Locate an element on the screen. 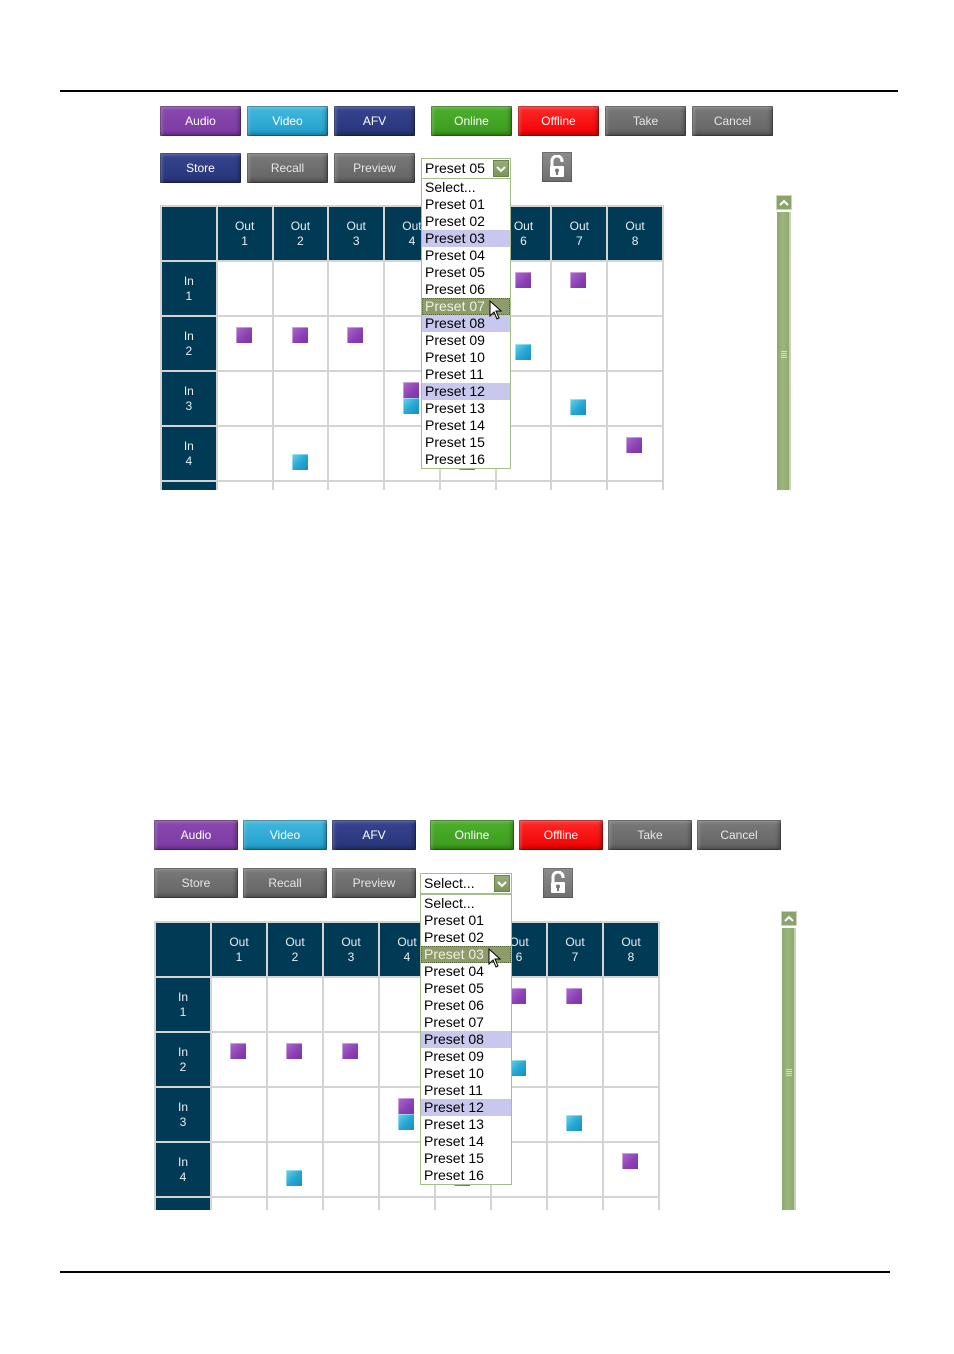 The width and height of the screenshot is (954, 1354). store-button: Store is located at coordinates (196, 883).